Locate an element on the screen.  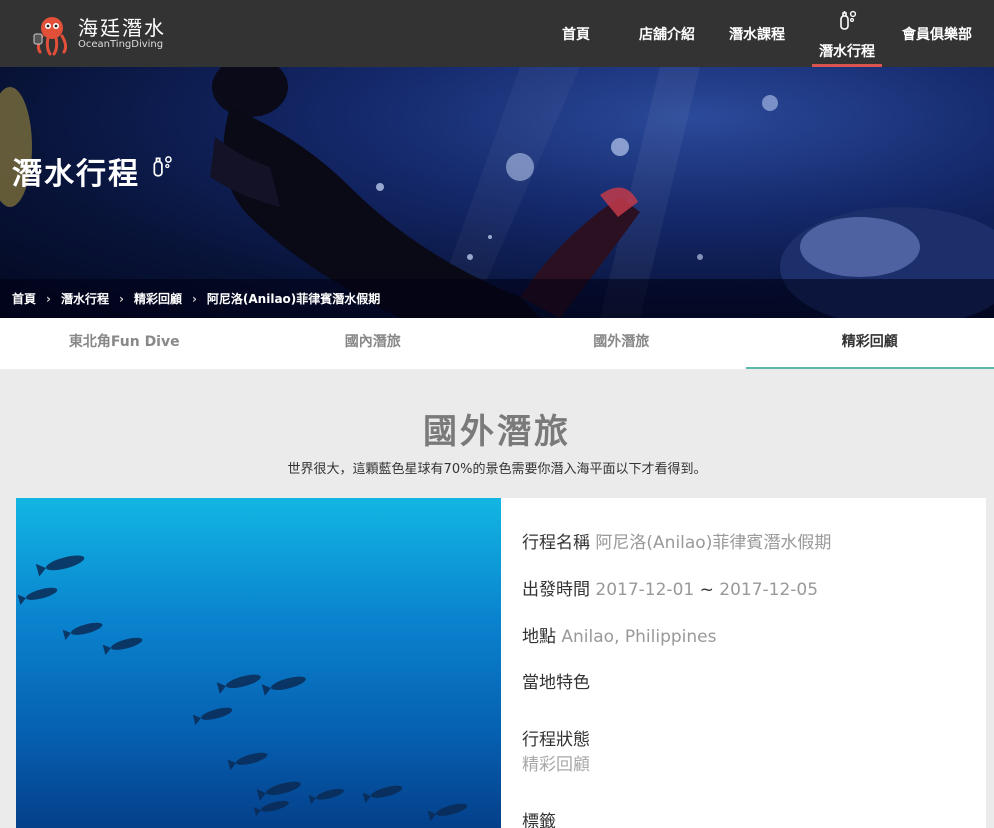
trip-status-label: 行程狀態 is located at coordinates (556, 740).